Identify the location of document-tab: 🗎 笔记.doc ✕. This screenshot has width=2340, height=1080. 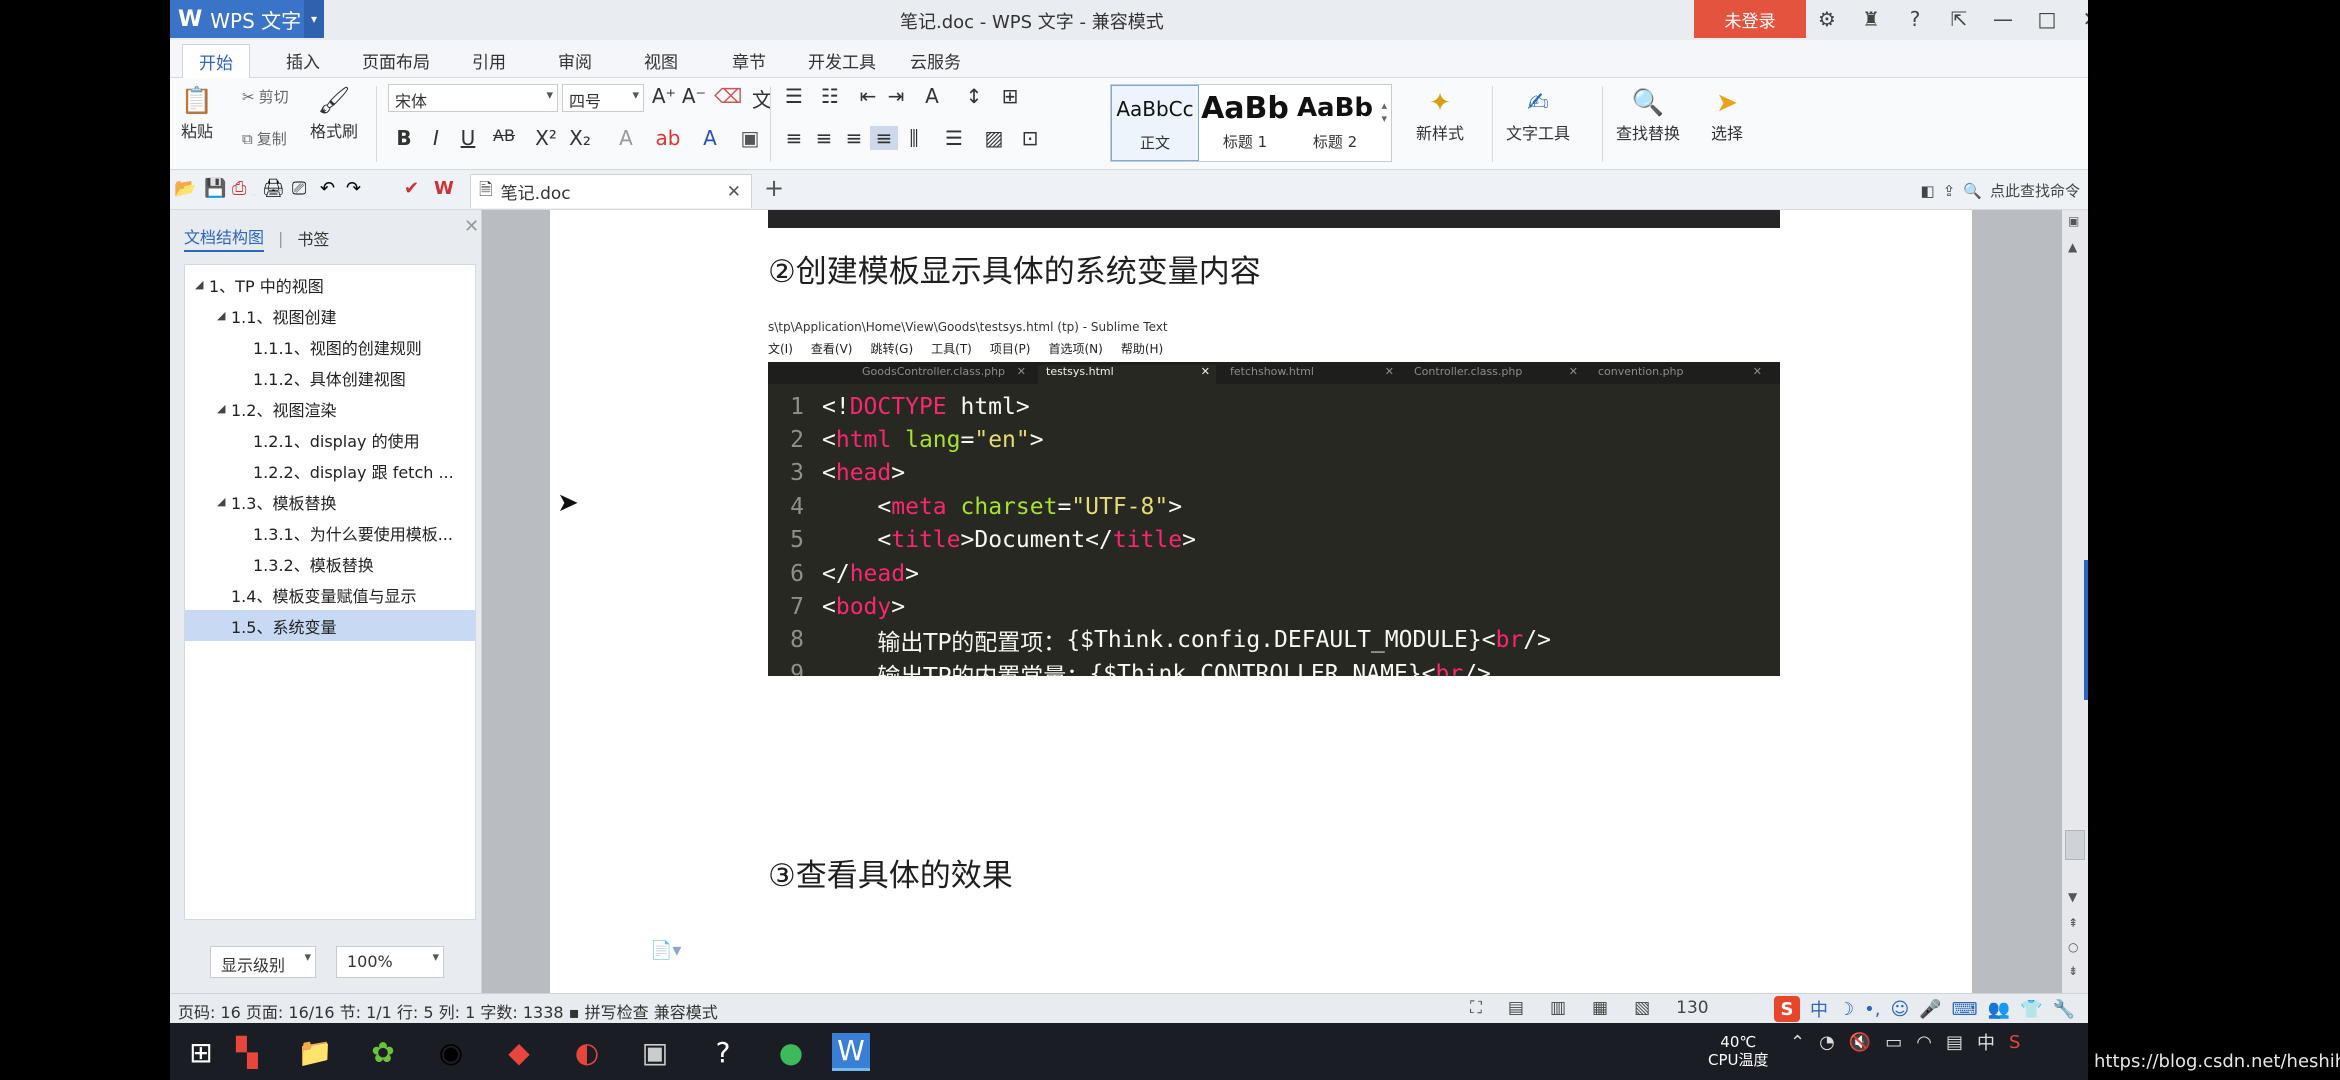
(611, 191).